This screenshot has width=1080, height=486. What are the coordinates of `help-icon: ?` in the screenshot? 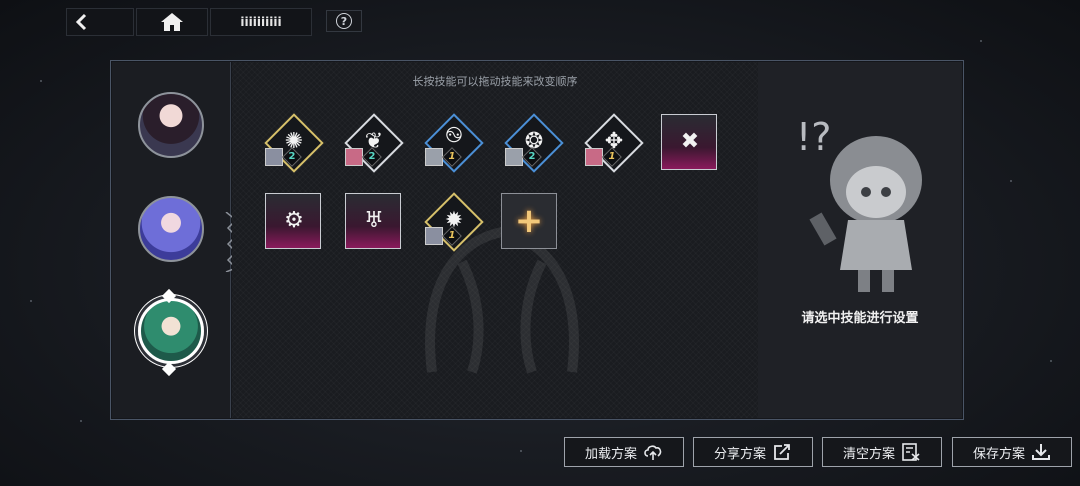 It's located at (344, 21).